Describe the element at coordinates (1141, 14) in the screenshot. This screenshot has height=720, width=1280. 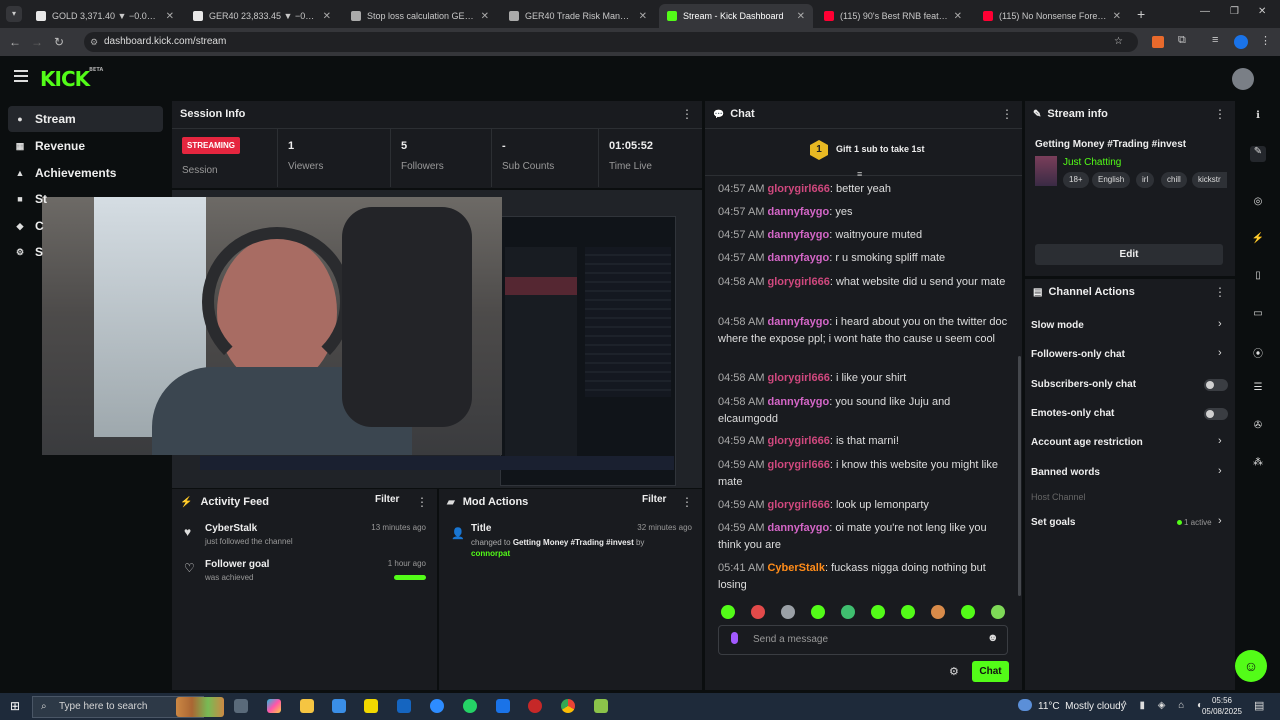
I see `new-tab-button: +` at that location.